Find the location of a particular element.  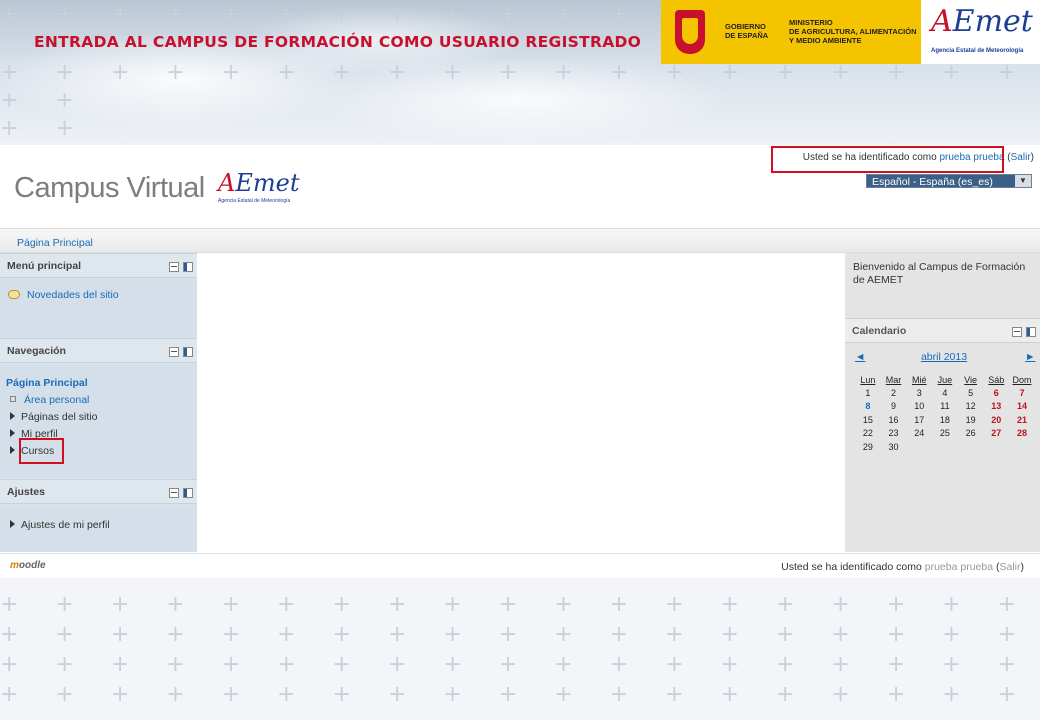

calendar-day: 26 is located at coordinates (971, 433).